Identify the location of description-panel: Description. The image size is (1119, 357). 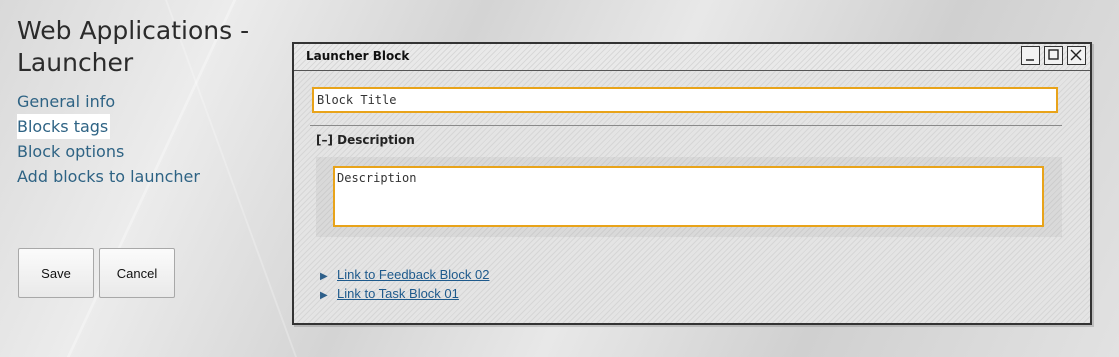
(689, 197).